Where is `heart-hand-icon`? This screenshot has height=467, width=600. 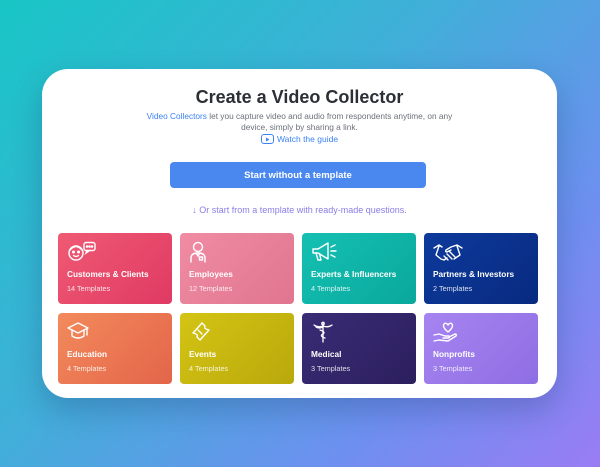 heart-hand-icon is located at coordinates (448, 332).